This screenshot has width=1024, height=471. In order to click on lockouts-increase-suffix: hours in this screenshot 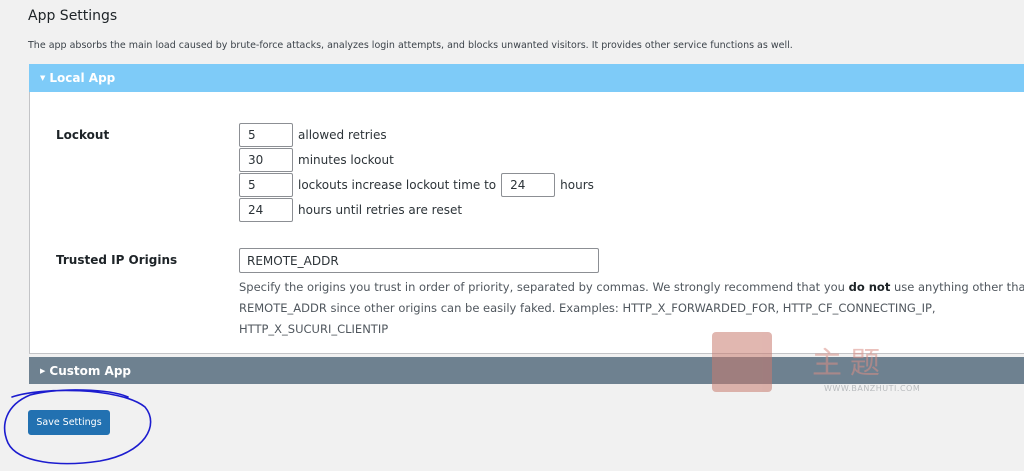, I will do `click(577, 185)`.